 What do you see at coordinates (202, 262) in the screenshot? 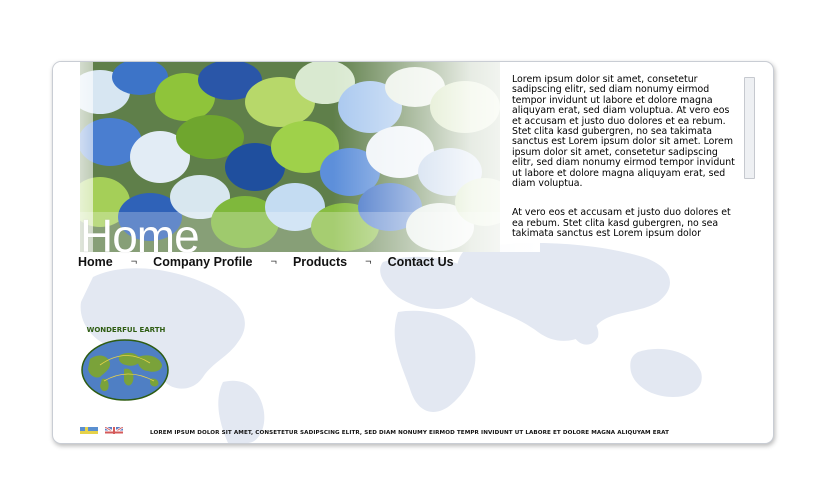
I see `nav-item-company-profile: Company Profile` at bounding box center [202, 262].